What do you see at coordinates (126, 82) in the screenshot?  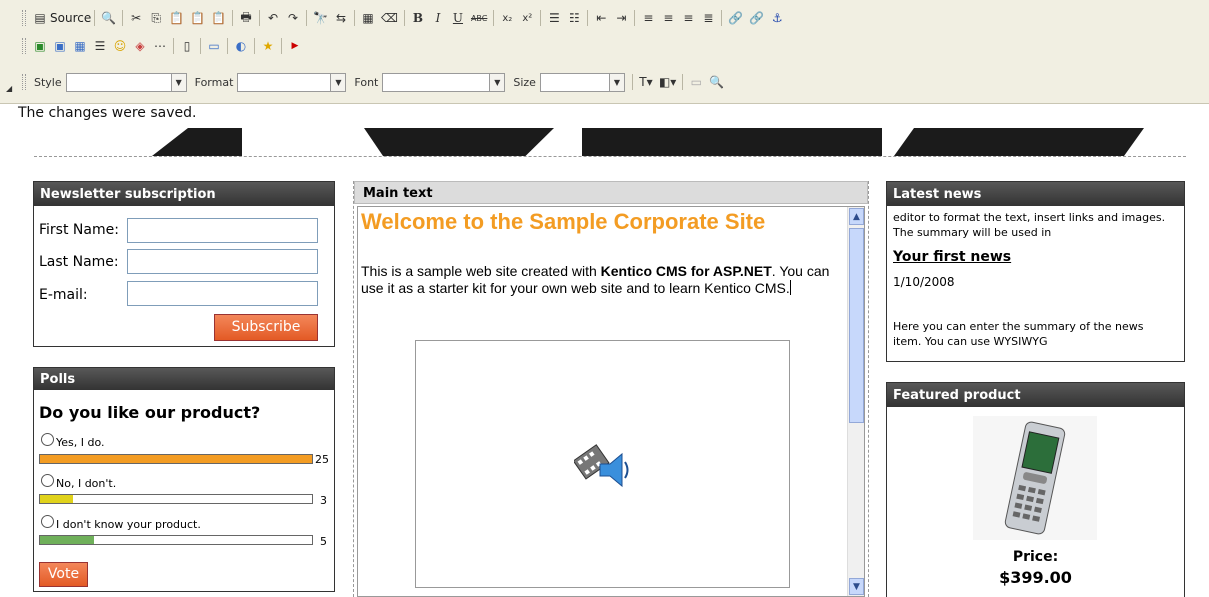 I see `style-combo: ▼` at bounding box center [126, 82].